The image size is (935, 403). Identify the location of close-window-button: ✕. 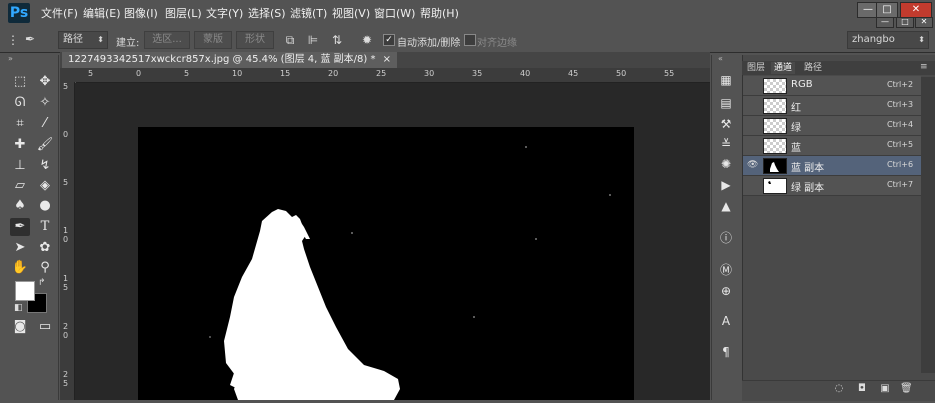
(916, 10).